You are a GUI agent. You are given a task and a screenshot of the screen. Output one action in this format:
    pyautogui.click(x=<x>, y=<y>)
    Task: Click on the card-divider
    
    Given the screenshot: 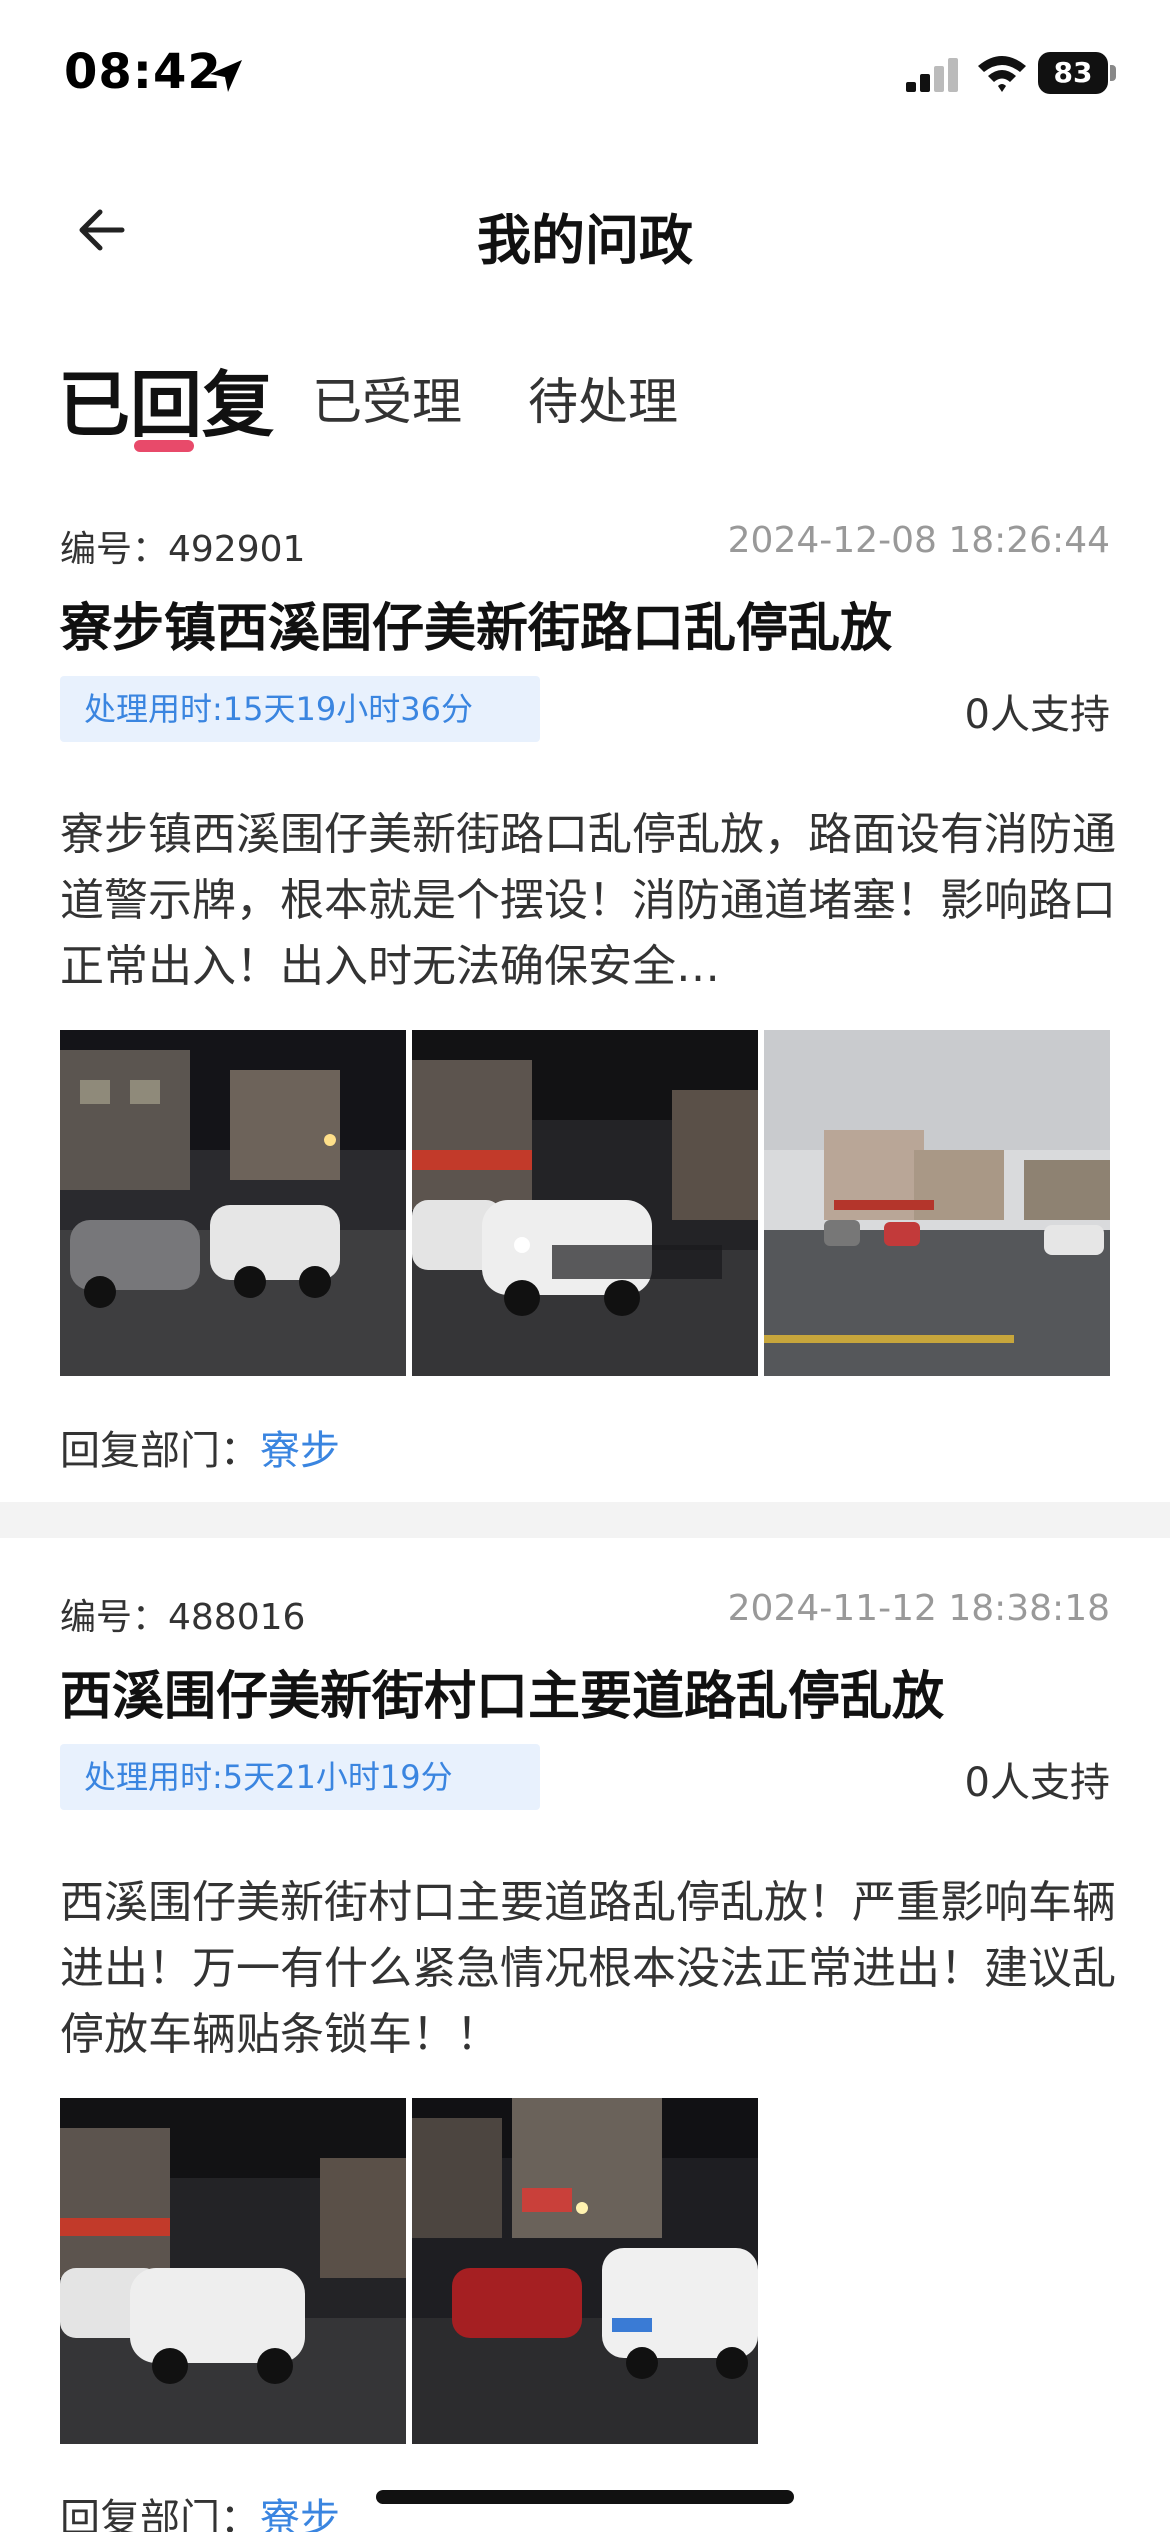 What is the action you would take?
    pyautogui.click(x=585, y=1520)
    